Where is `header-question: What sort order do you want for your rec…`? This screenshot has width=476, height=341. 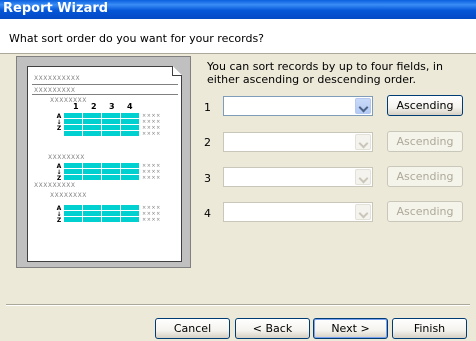
header-question: What sort order do you want for your rec… is located at coordinates (137, 38).